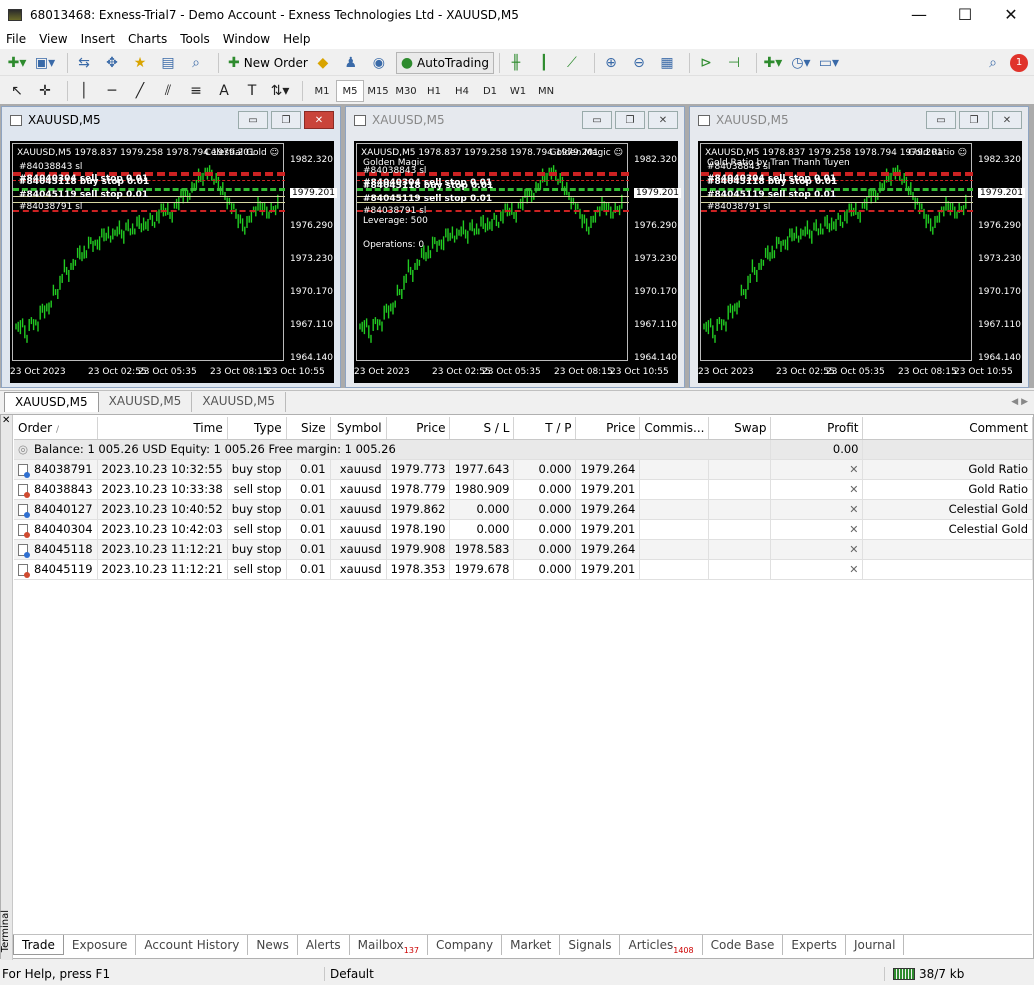  What do you see at coordinates (465, 945) in the screenshot?
I see `terminal-tab-company: Company` at bounding box center [465, 945].